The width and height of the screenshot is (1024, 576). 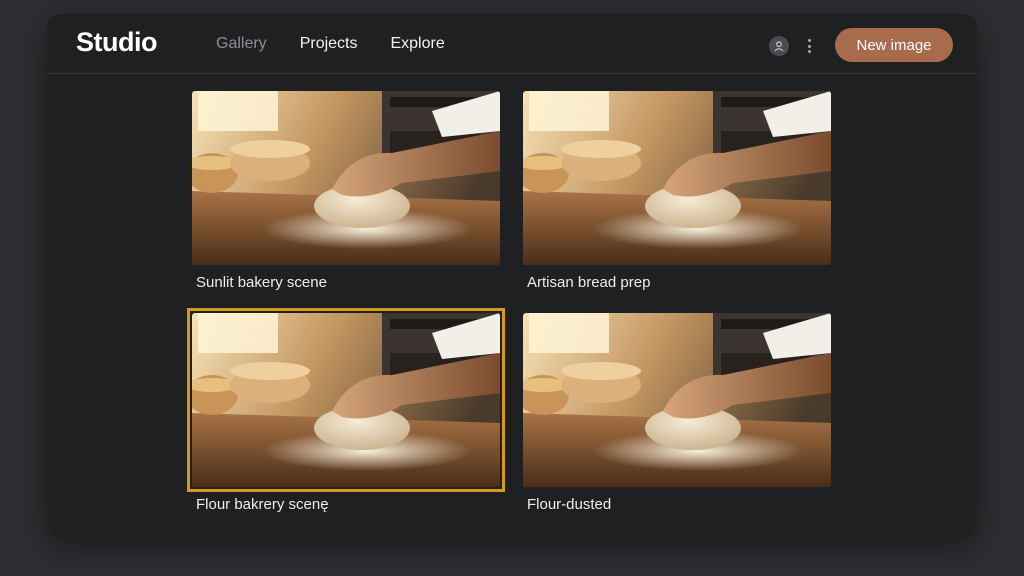 What do you see at coordinates (329, 44) in the screenshot?
I see `nav-projects: Projects` at bounding box center [329, 44].